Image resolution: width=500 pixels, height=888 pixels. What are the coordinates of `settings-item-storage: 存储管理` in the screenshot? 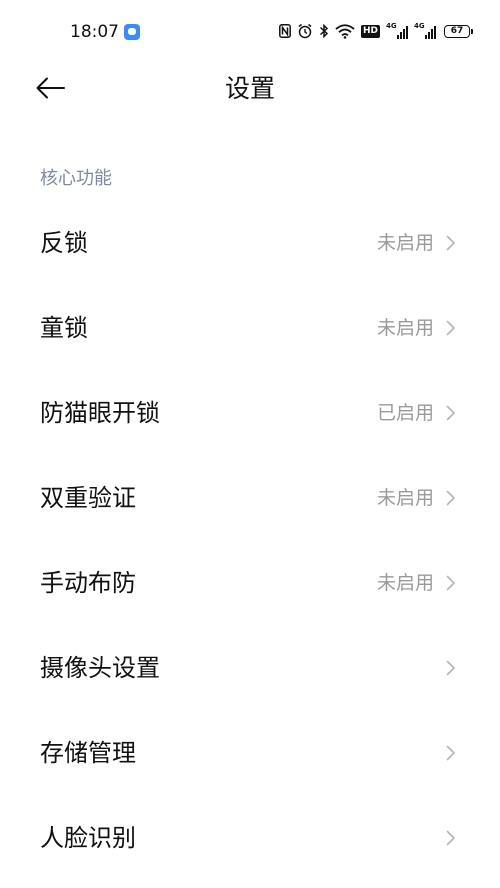 It's located at (250, 752).